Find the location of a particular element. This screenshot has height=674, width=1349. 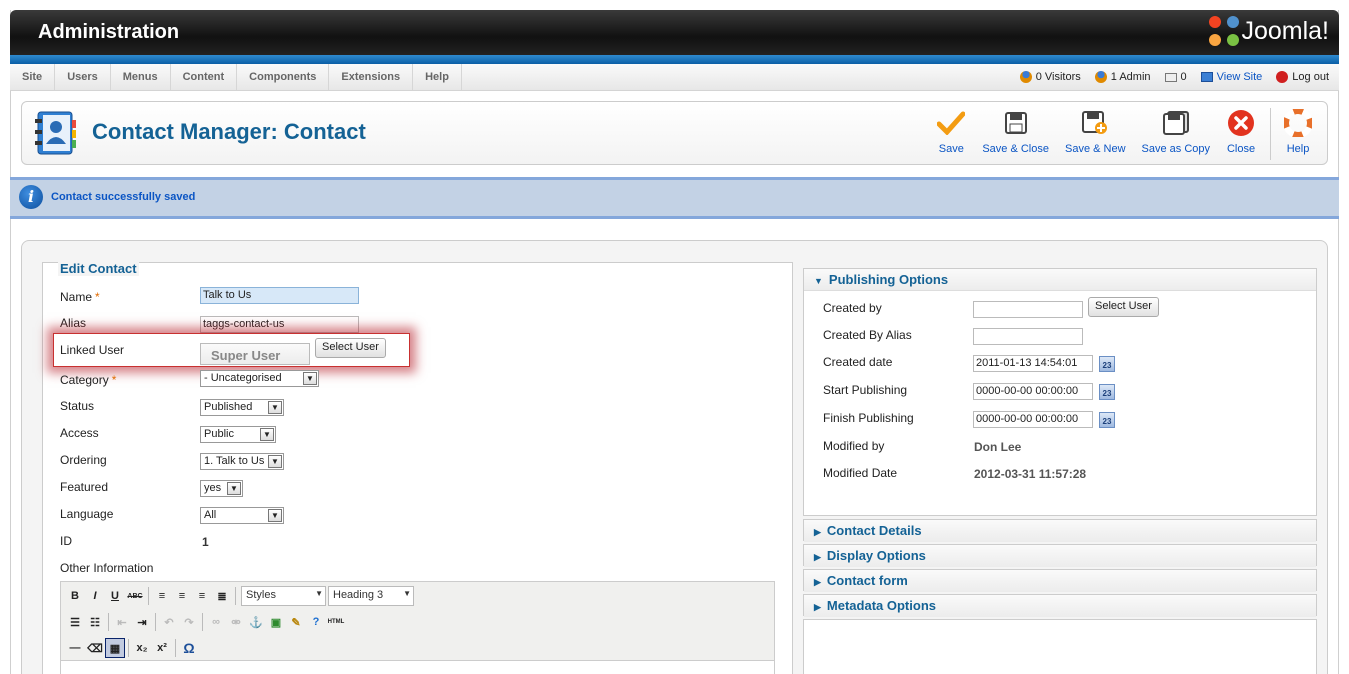

save-new-button: Save & New is located at coordinates (1095, 134).